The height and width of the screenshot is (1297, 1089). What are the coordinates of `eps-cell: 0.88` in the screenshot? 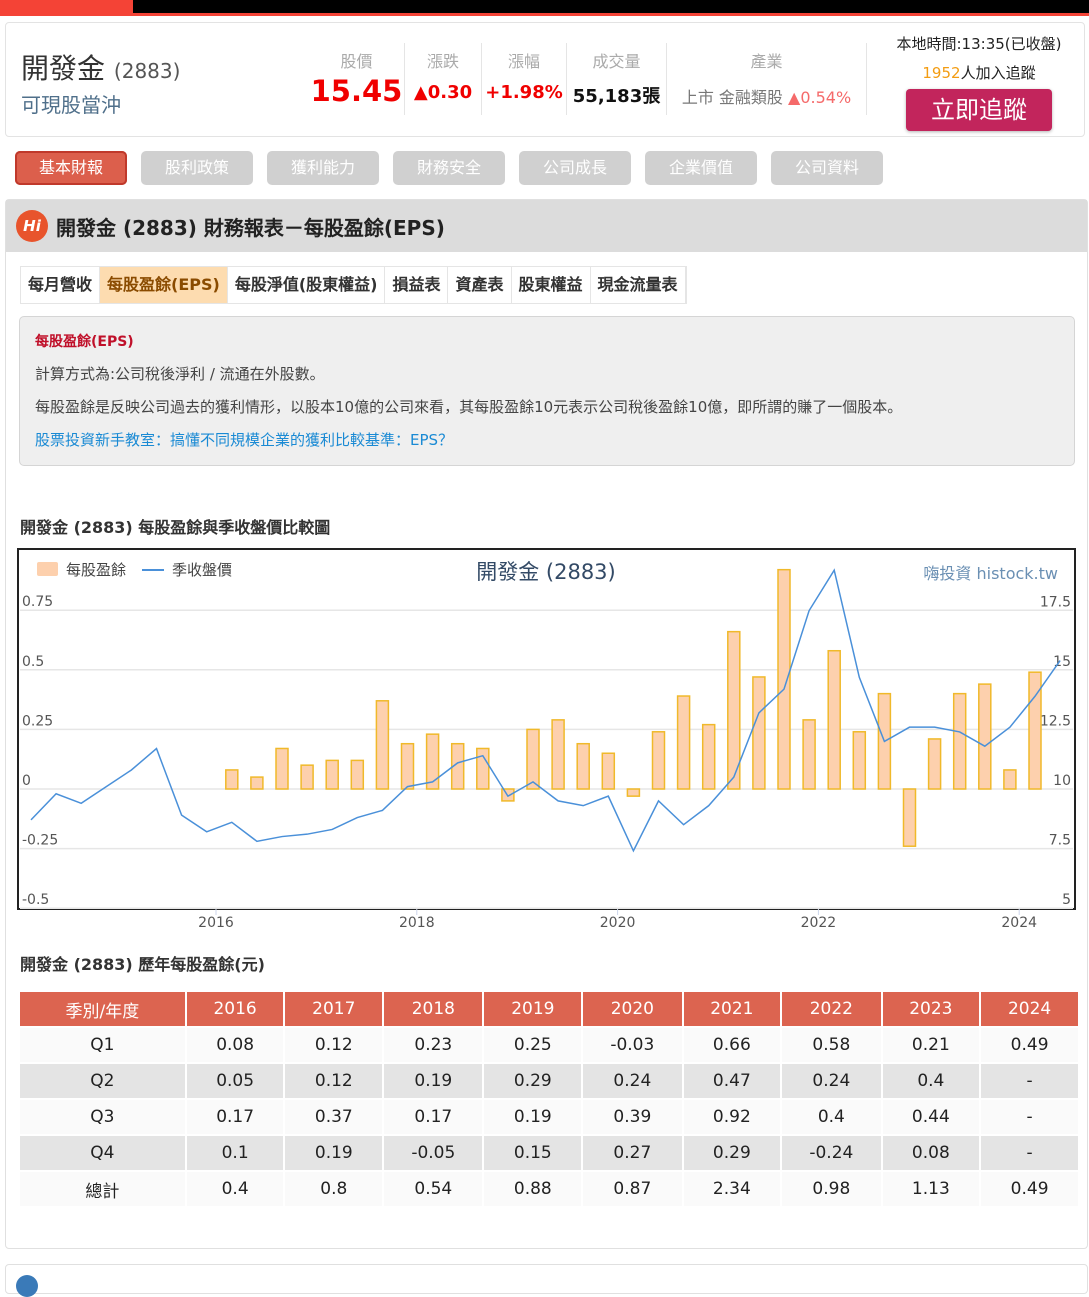 It's located at (533, 1189).